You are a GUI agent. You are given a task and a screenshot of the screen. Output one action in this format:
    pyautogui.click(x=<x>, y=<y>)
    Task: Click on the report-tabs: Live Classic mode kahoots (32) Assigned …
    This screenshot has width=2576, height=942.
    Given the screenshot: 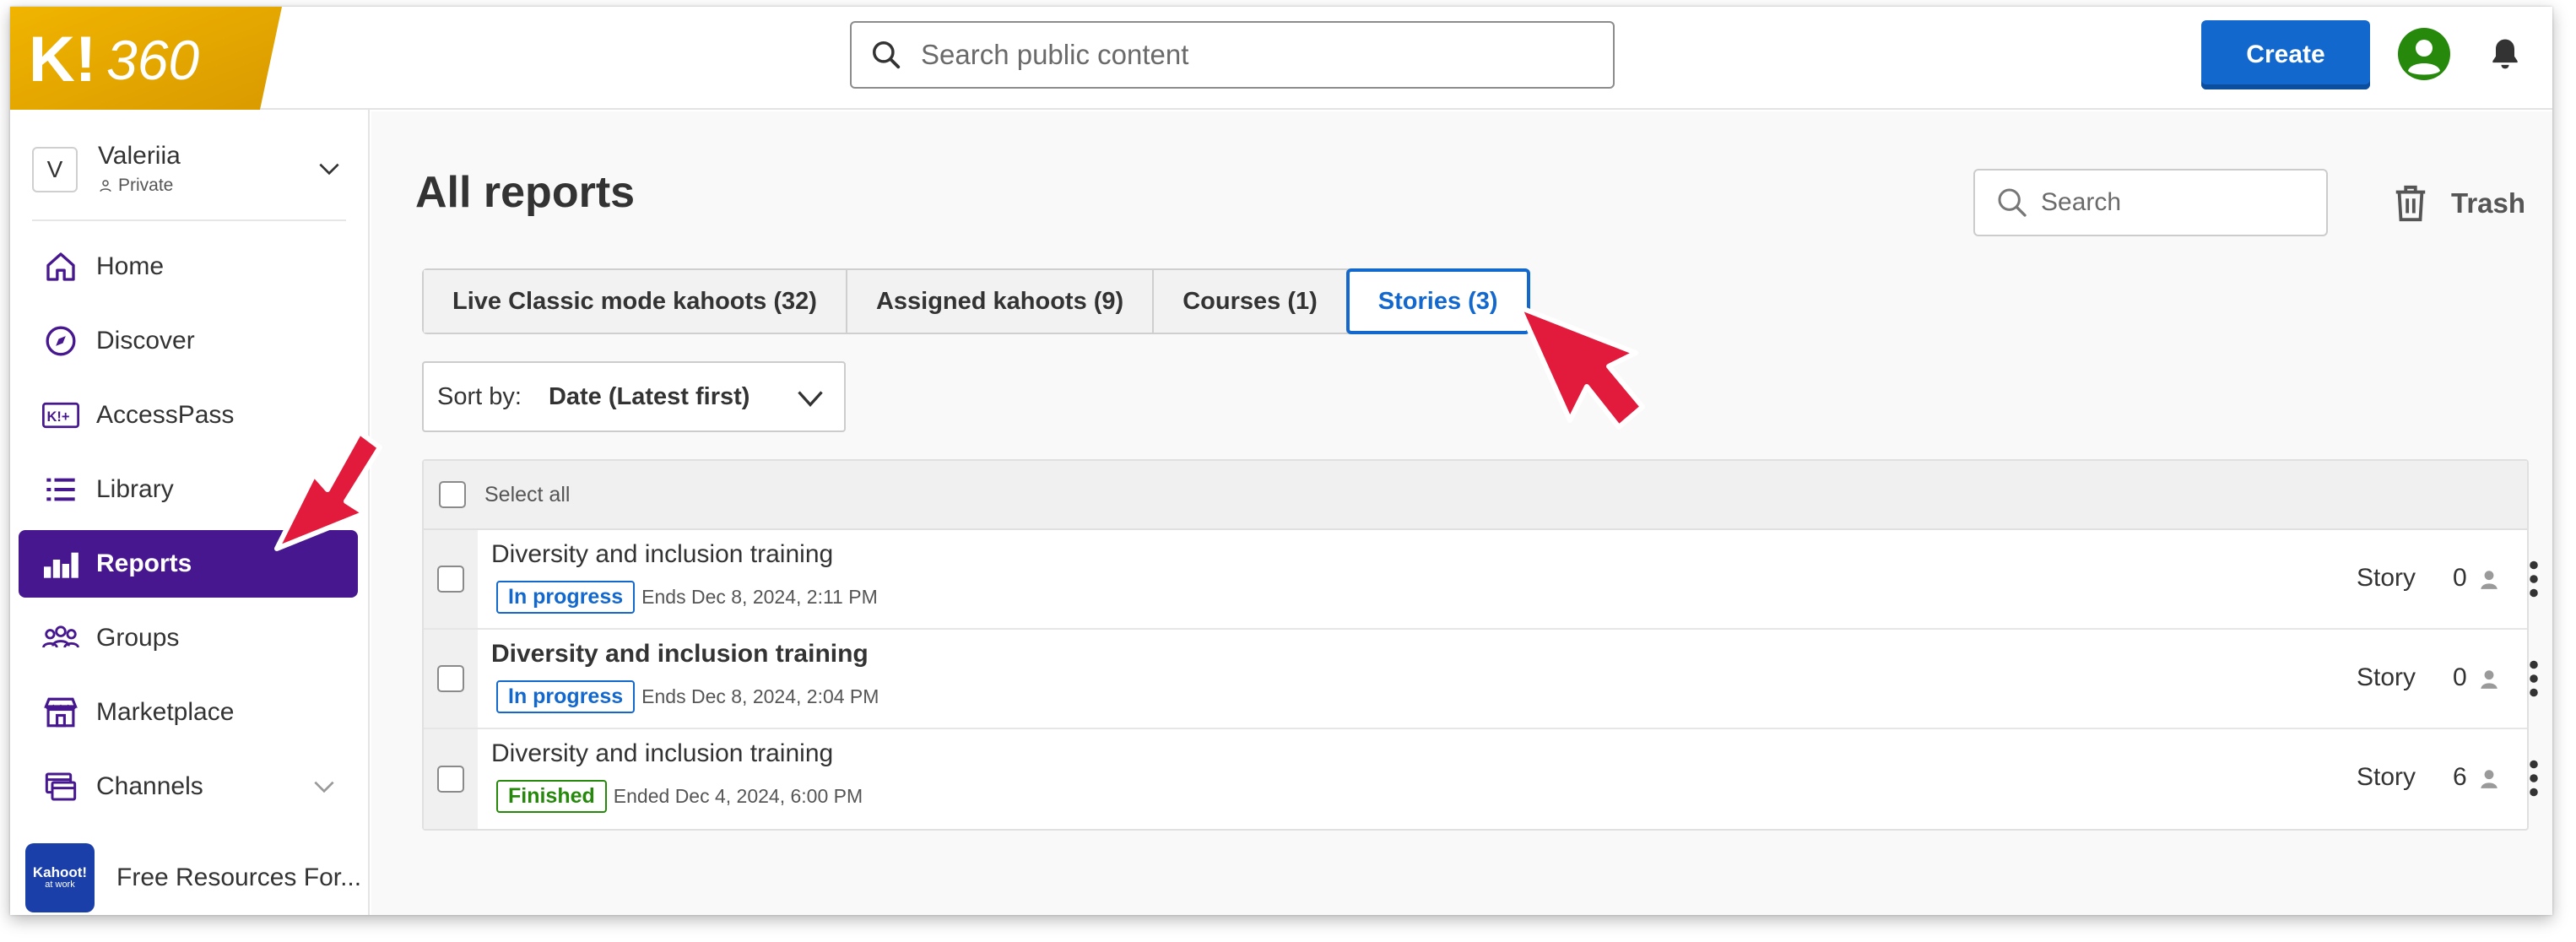 What is the action you would take?
    pyautogui.click(x=976, y=301)
    